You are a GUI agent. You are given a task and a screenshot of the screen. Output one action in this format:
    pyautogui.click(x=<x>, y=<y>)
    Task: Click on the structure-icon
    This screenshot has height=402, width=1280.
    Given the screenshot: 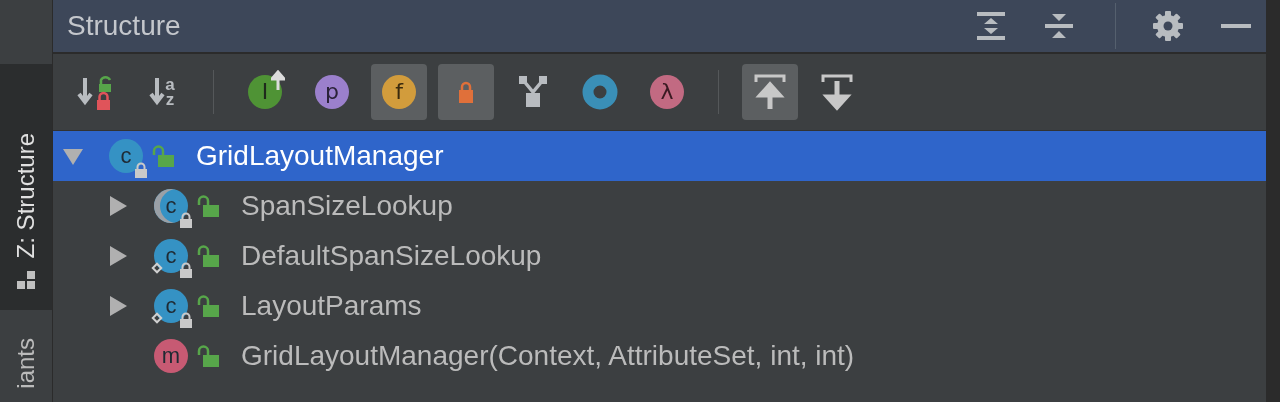 What is the action you would take?
    pyautogui.click(x=26, y=280)
    